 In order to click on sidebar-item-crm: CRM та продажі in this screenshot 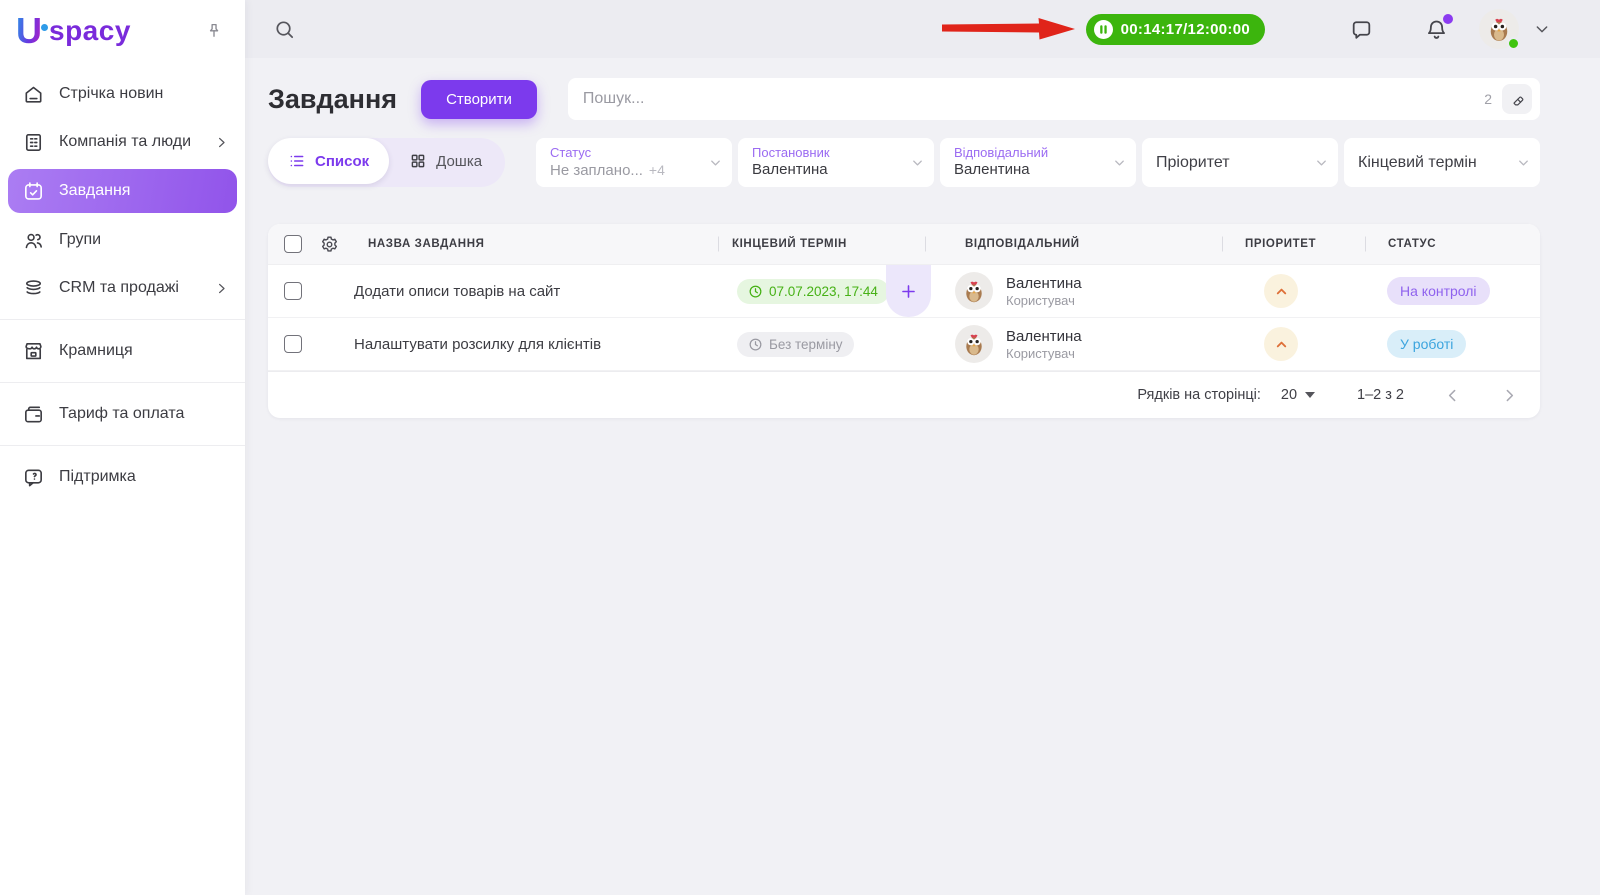, I will do `click(122, 288)`.